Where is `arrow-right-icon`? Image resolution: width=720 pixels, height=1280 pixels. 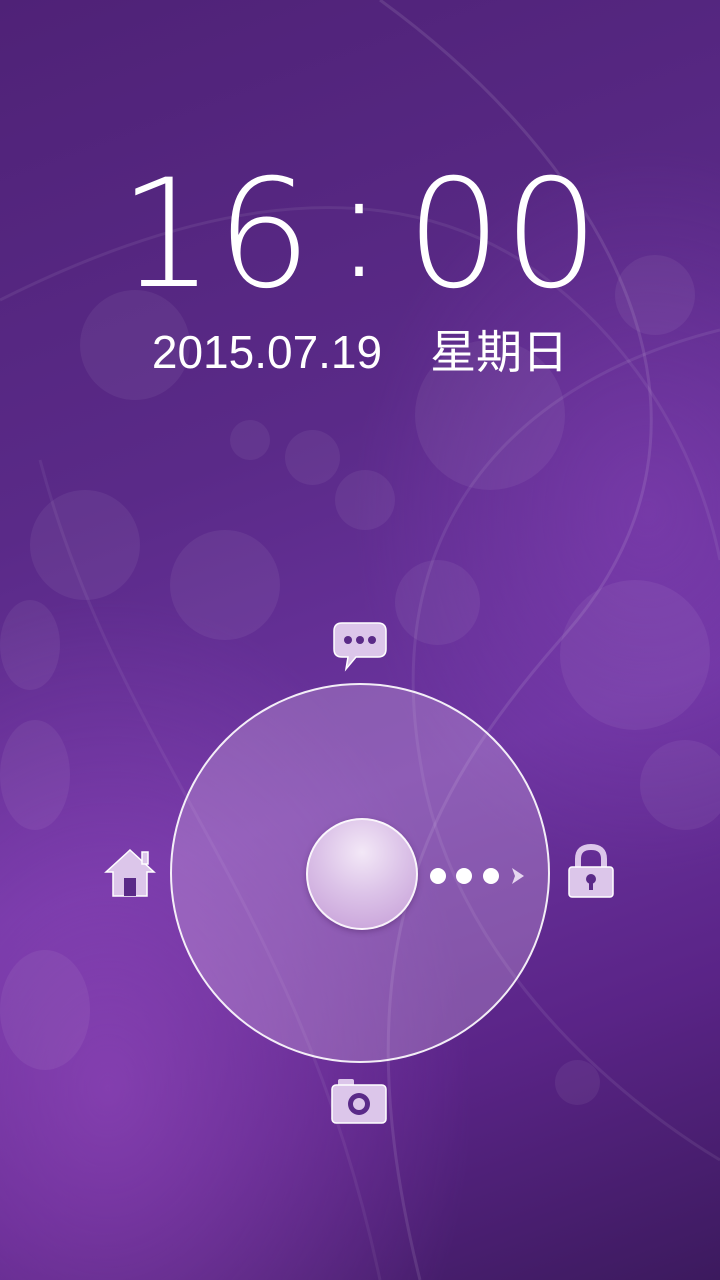
arrow-right-icon is located at coordinates (518, 876).